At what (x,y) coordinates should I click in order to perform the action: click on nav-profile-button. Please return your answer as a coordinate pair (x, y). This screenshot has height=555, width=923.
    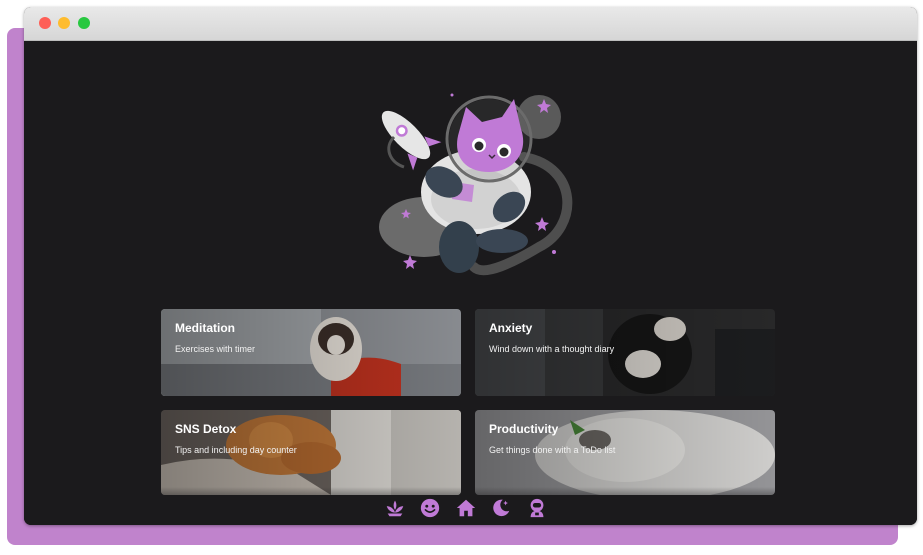
    Looking at the image, I should click on (537, 508).